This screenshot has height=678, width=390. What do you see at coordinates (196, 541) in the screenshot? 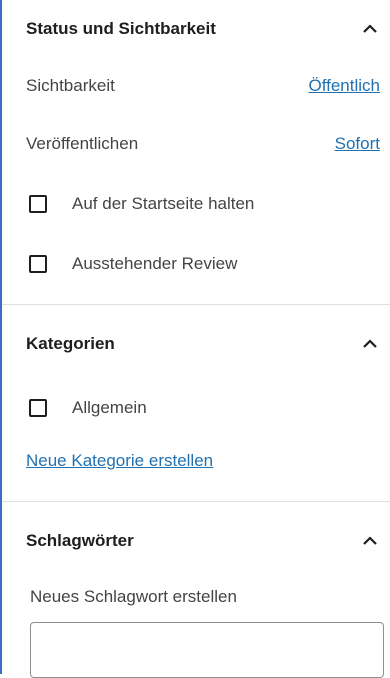
I see `tags-panel-header: Schlagwörter` at bounding box center [196, 541].